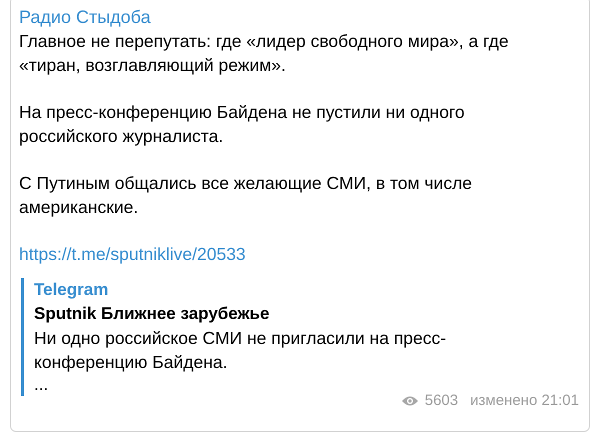  I want to click on link: https://t.me/sputniklive/20533, so click(132, 254).